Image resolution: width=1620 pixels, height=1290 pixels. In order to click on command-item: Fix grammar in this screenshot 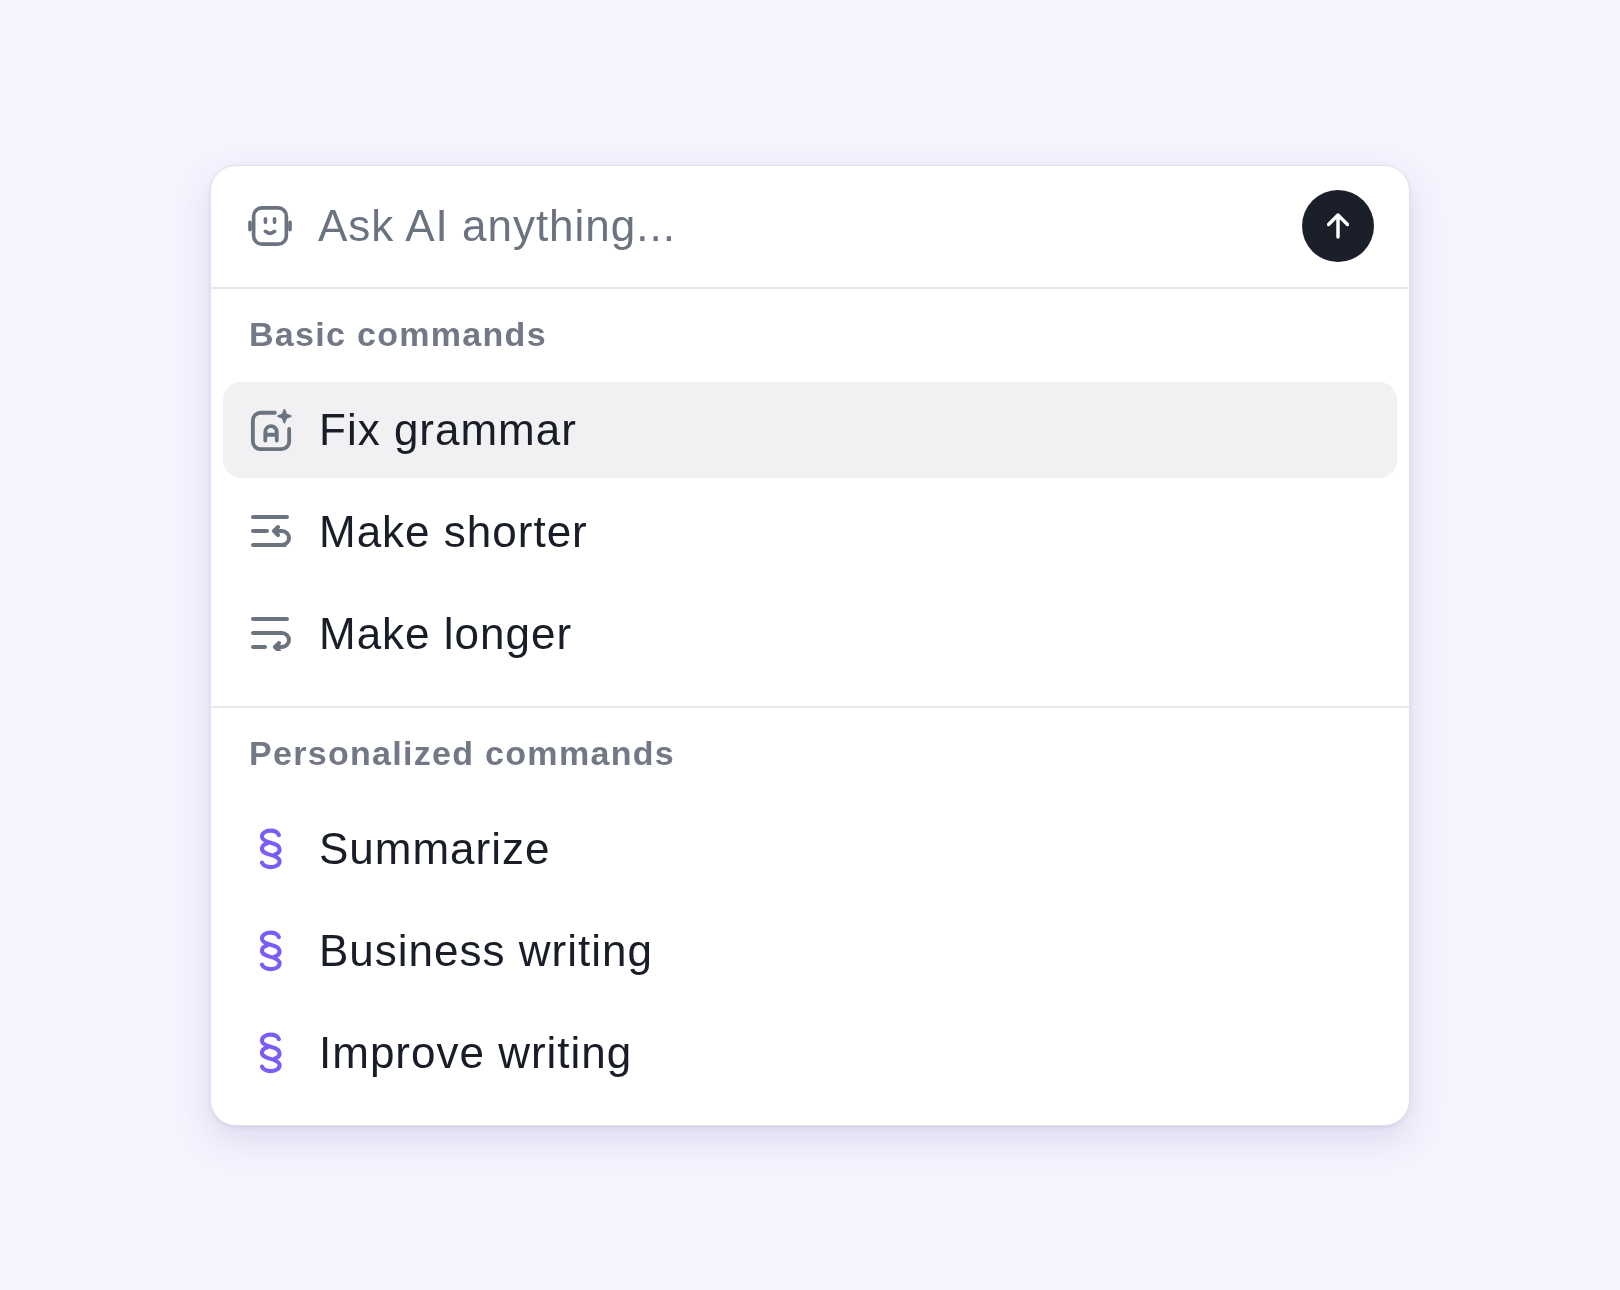, I will do `click(810, 429)`.